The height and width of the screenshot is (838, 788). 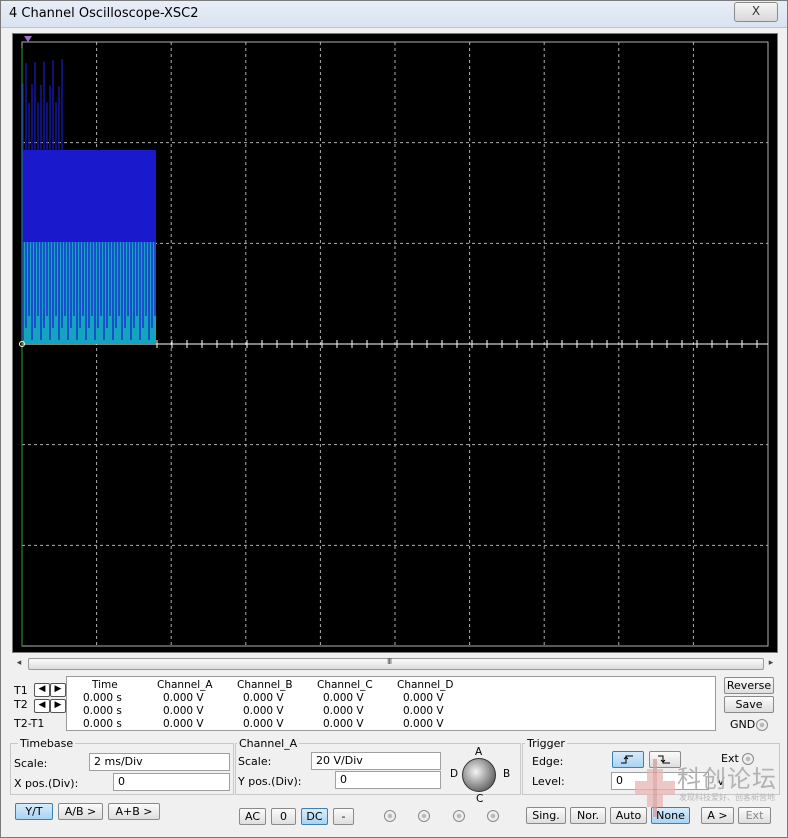 I want to click on trigger-edge-label: Edge:, so click(x=548, y=761).